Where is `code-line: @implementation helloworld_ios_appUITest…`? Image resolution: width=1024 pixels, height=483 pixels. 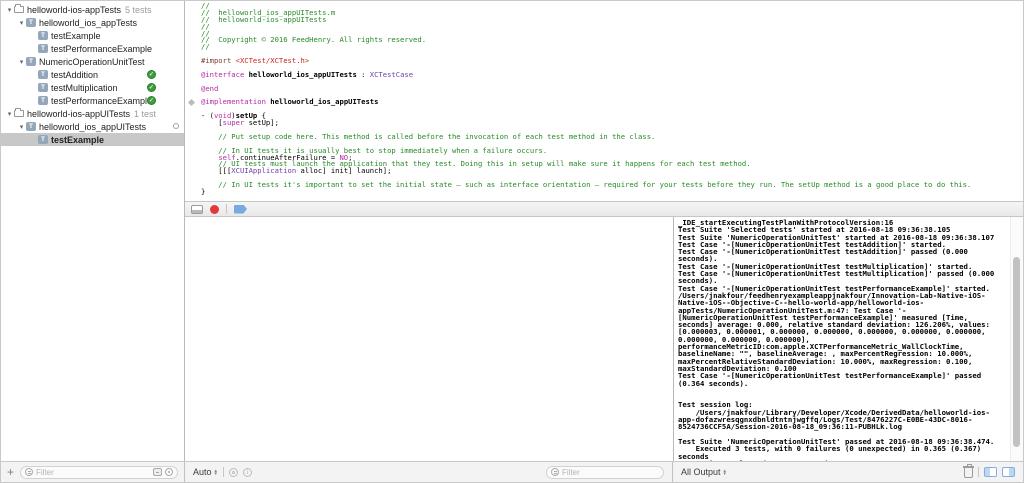
code-line: @implementation helloworld_ios_appUITest… is located at coordinates (612, 102).